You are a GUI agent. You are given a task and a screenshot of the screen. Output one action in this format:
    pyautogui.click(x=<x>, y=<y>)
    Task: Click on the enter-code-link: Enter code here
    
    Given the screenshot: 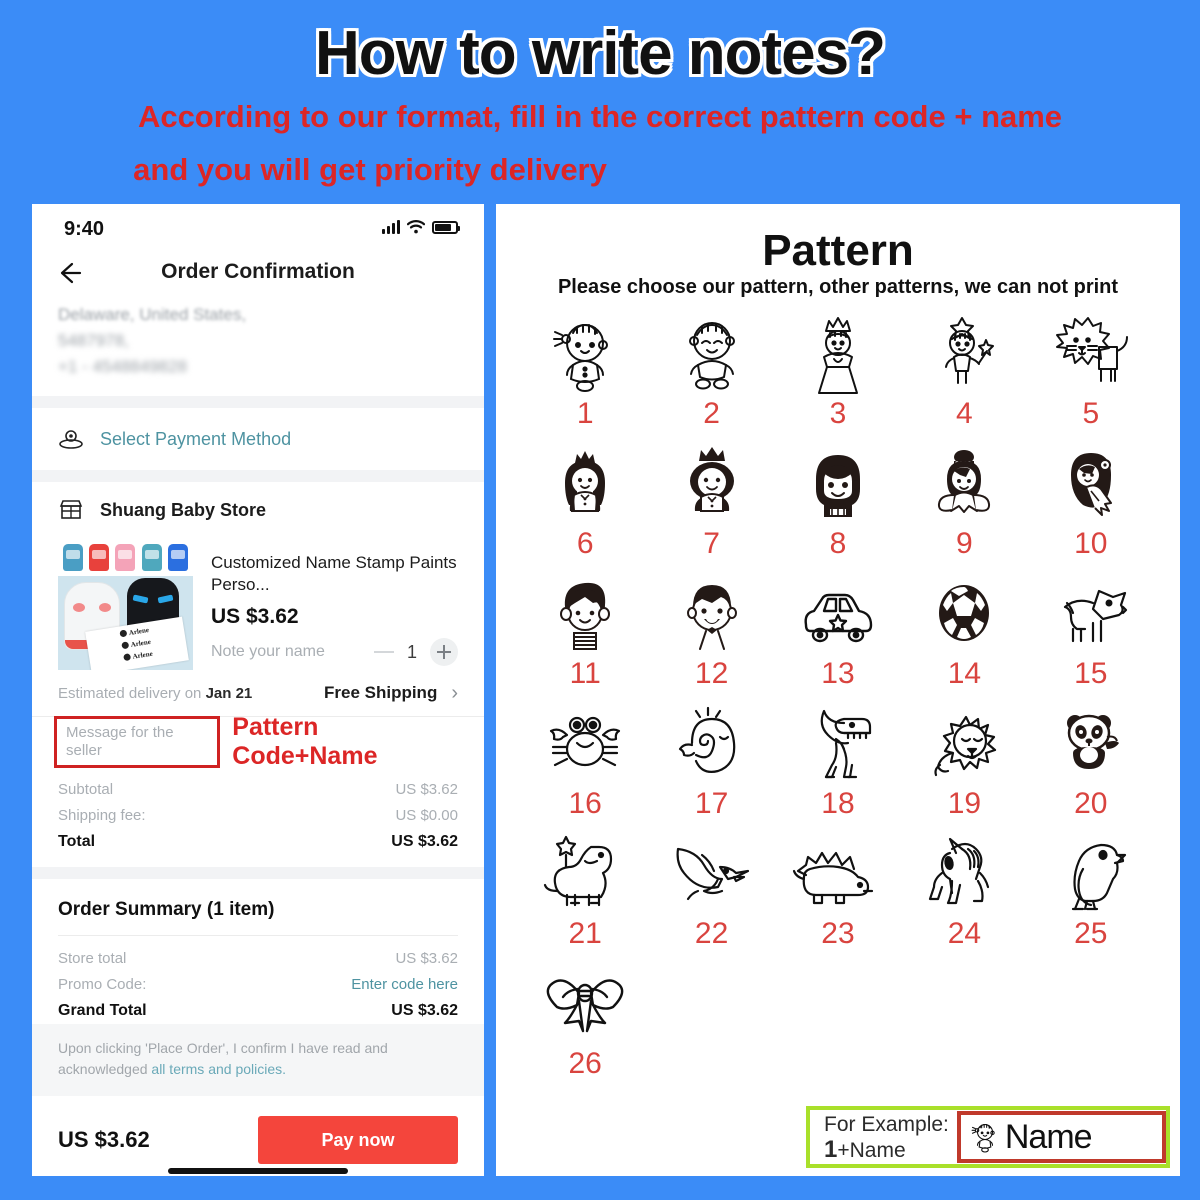 What is the action you would take?
    pyautogui.click(x=404, y=985)
    